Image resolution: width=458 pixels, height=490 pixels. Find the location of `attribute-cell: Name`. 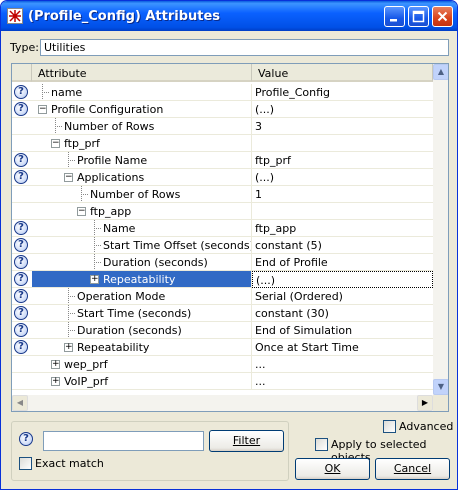

attribute-cell: Name is located at coordinates (142, 228).